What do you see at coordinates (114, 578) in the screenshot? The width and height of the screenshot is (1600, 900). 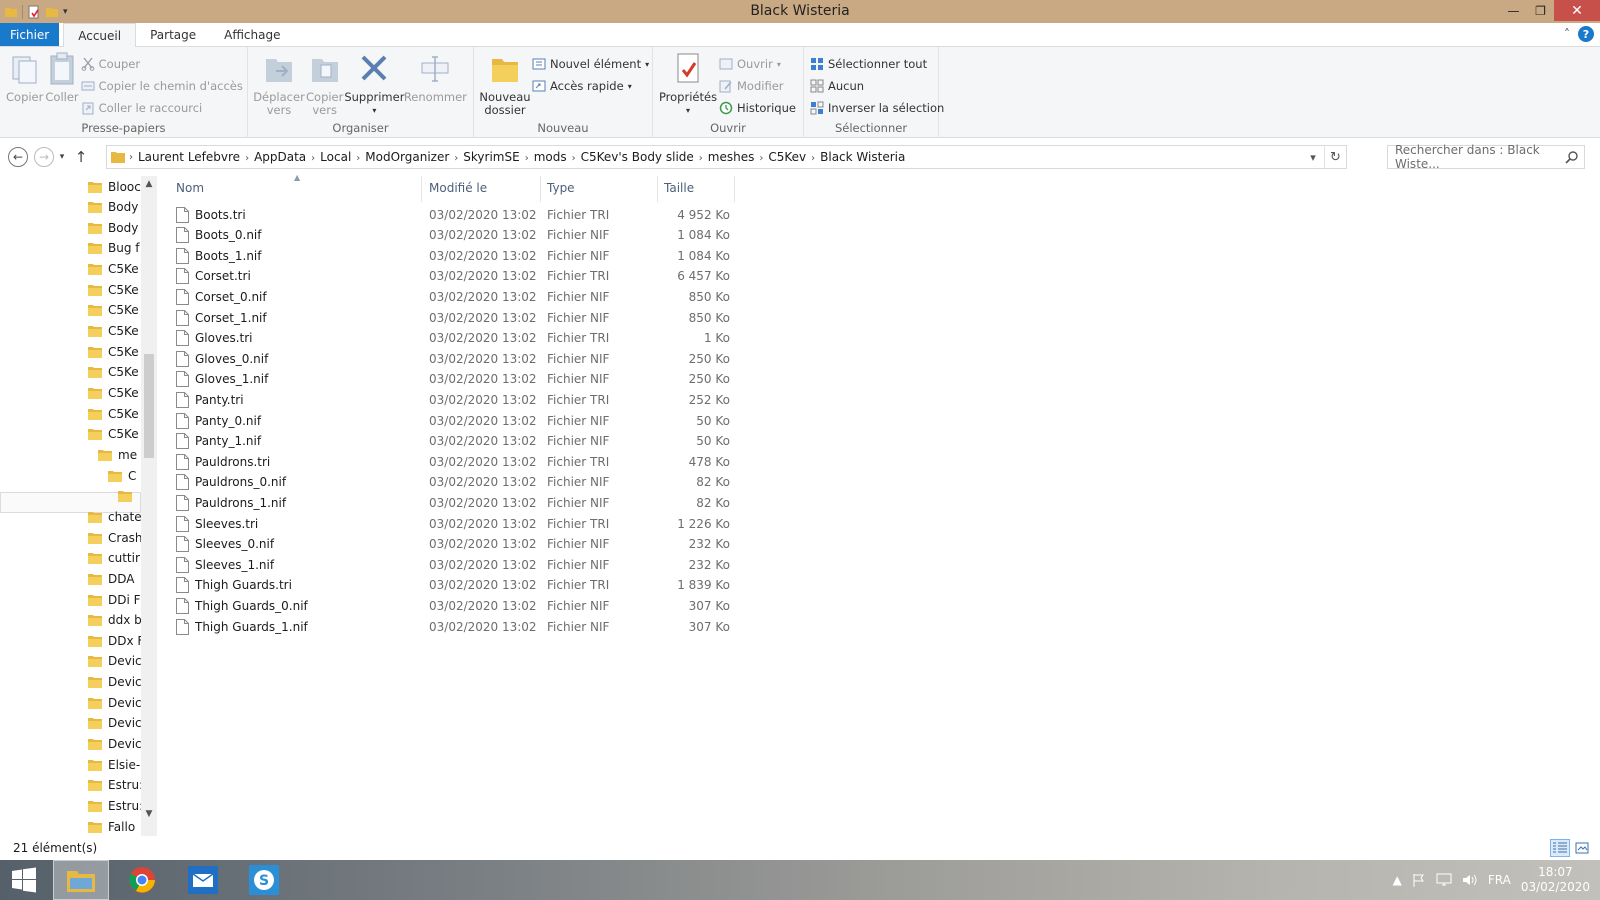 I see `nav-tree-item: DDA` at bounding box center [114, 578].